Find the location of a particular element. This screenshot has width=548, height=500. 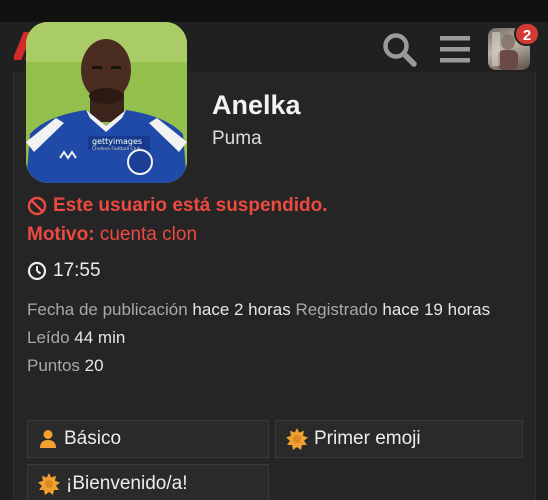

posted-value: hace 2 horas is located at coordinates (241, 309).